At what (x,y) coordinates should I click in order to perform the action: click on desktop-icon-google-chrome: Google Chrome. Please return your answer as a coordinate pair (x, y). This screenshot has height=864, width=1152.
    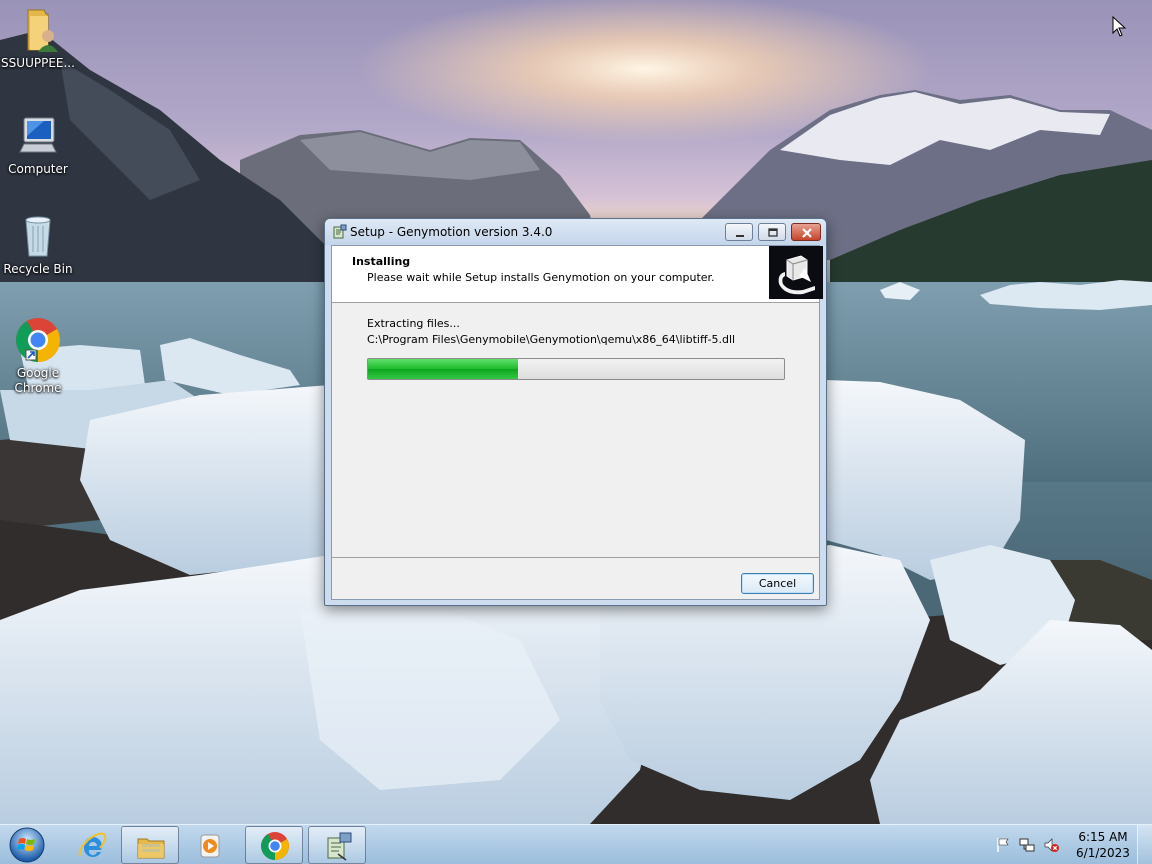
    Looking at the image, I should click on (38, 356).